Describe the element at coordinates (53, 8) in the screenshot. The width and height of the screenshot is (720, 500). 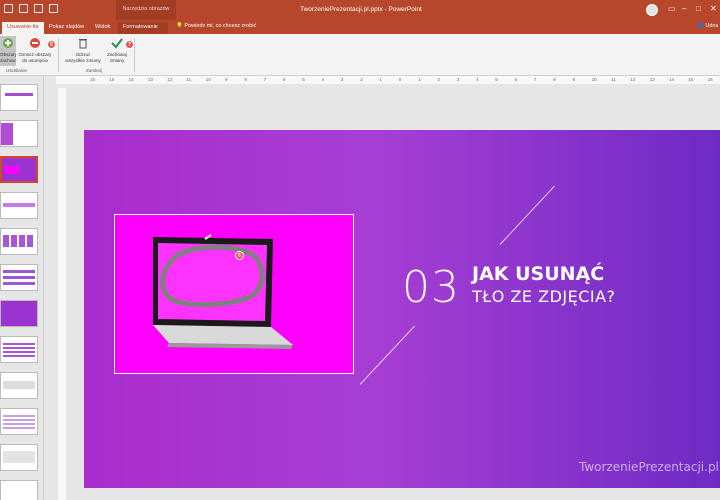
I see `present-icon` at that location.